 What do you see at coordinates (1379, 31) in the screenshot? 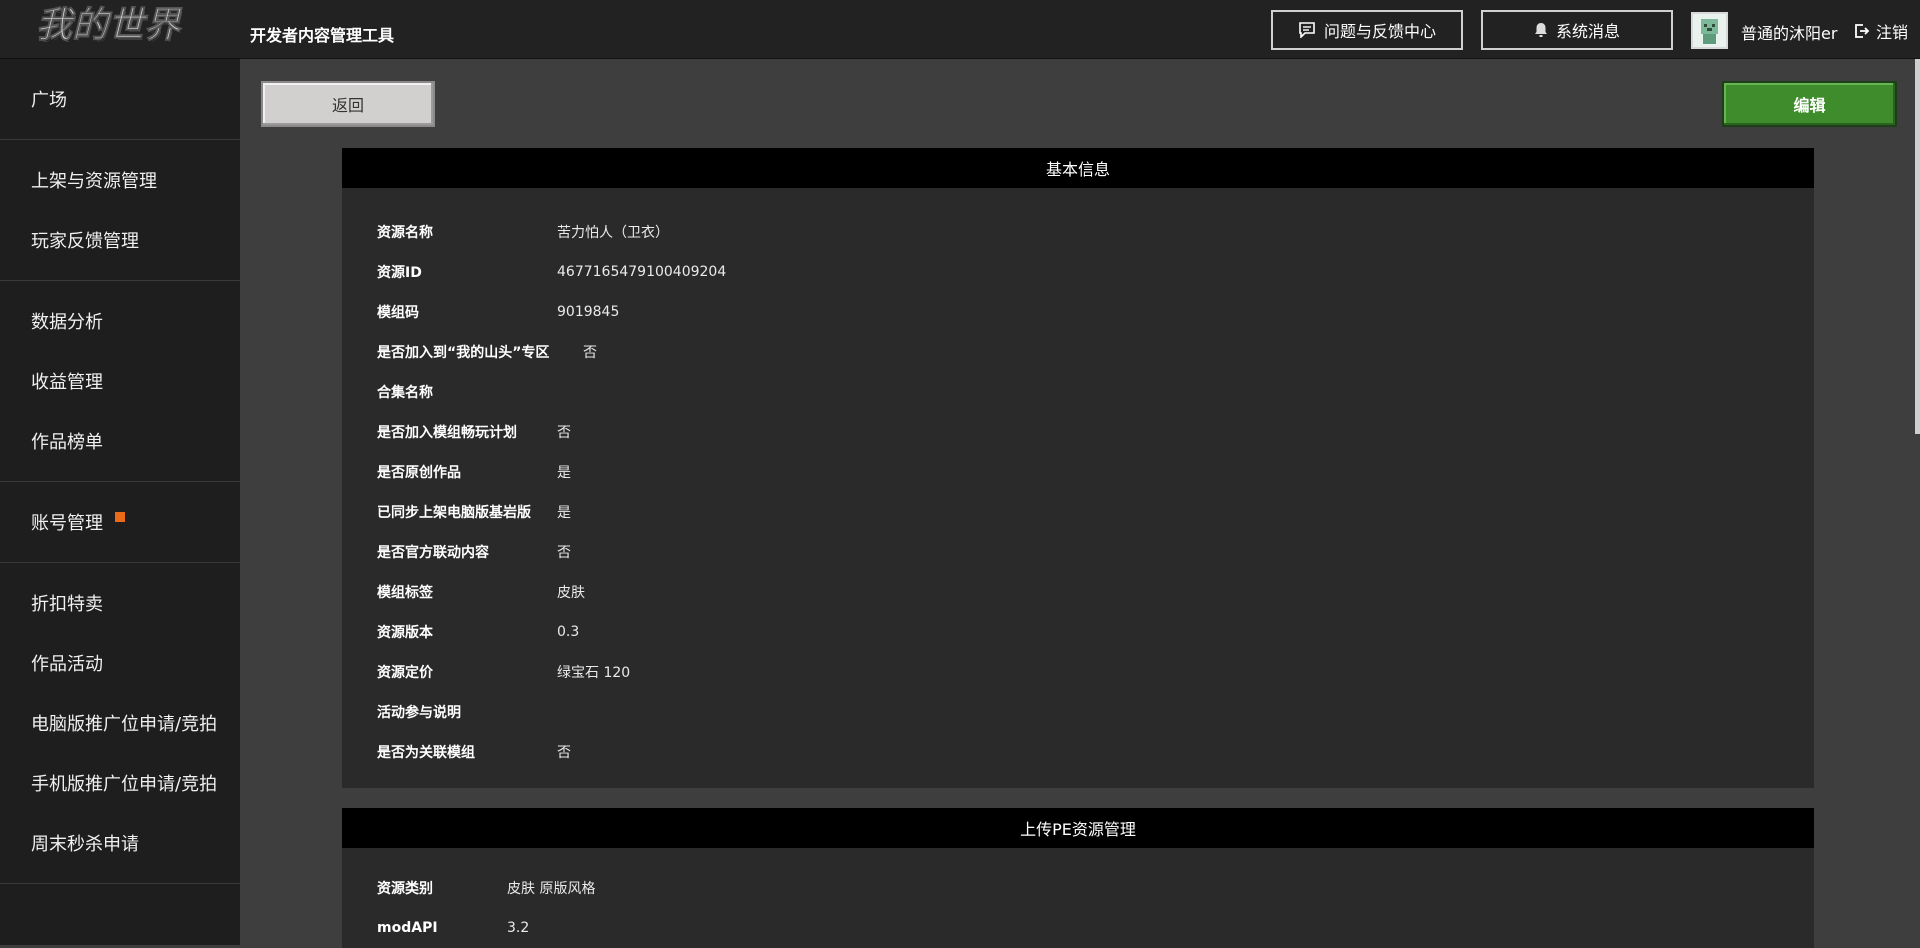
I see `feedback-center-label: 问题与反馈中心` at bounding box center [1379, 31].